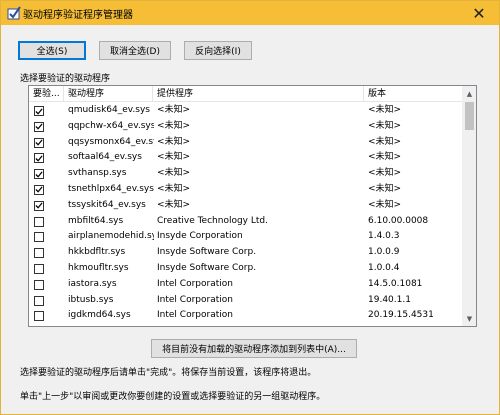 The width and height of the screenshot is (500, 415). I want to click on scroll-thumb, so click(469, 116).